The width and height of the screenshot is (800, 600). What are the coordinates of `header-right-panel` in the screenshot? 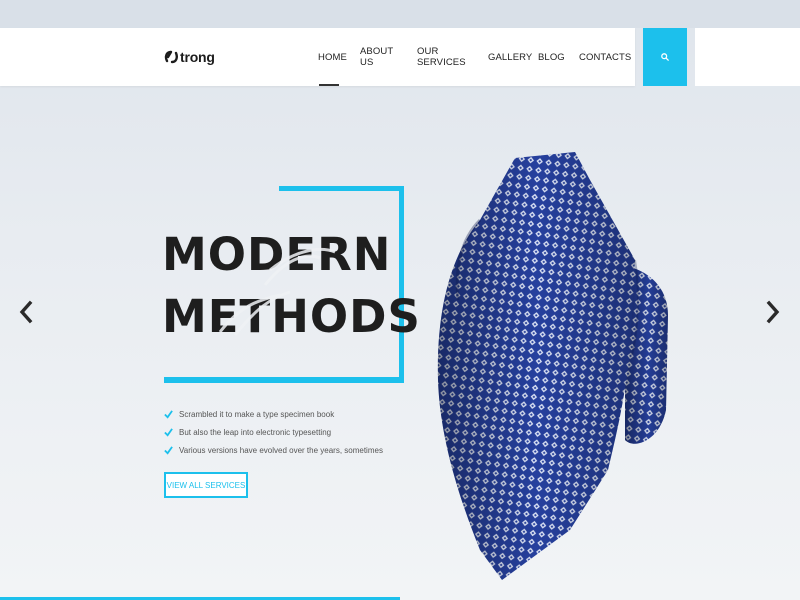 It's located at (747, 57).